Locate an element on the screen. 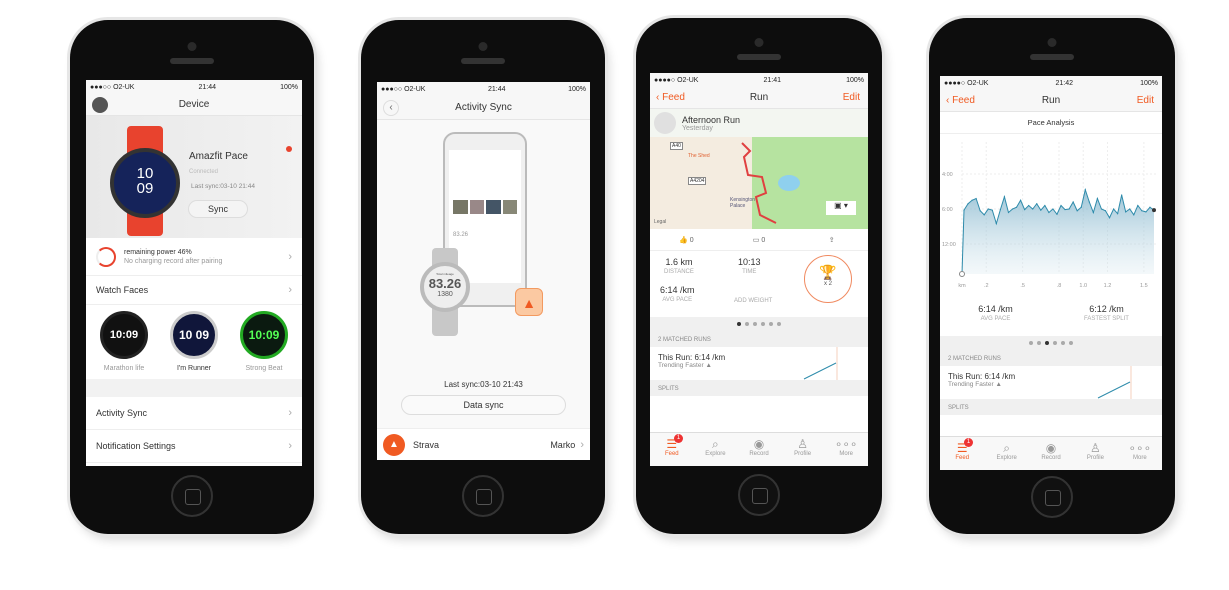 This screenshot has height=590, width=1229. battery: 100% is located at coordinates (855, 80).